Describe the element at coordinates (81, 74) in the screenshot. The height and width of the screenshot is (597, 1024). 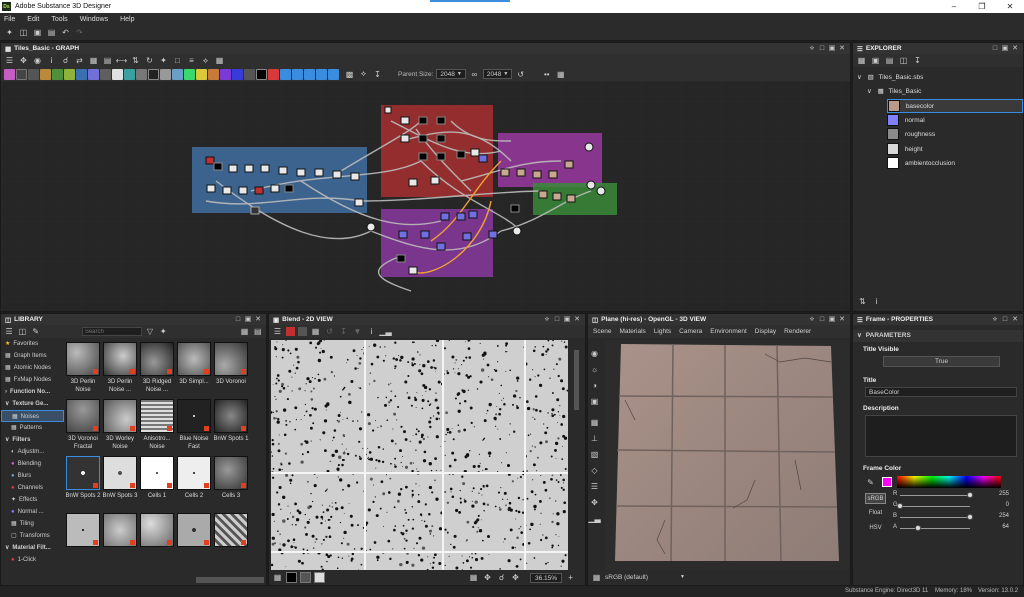
I see `node-warp-icon` at that location.